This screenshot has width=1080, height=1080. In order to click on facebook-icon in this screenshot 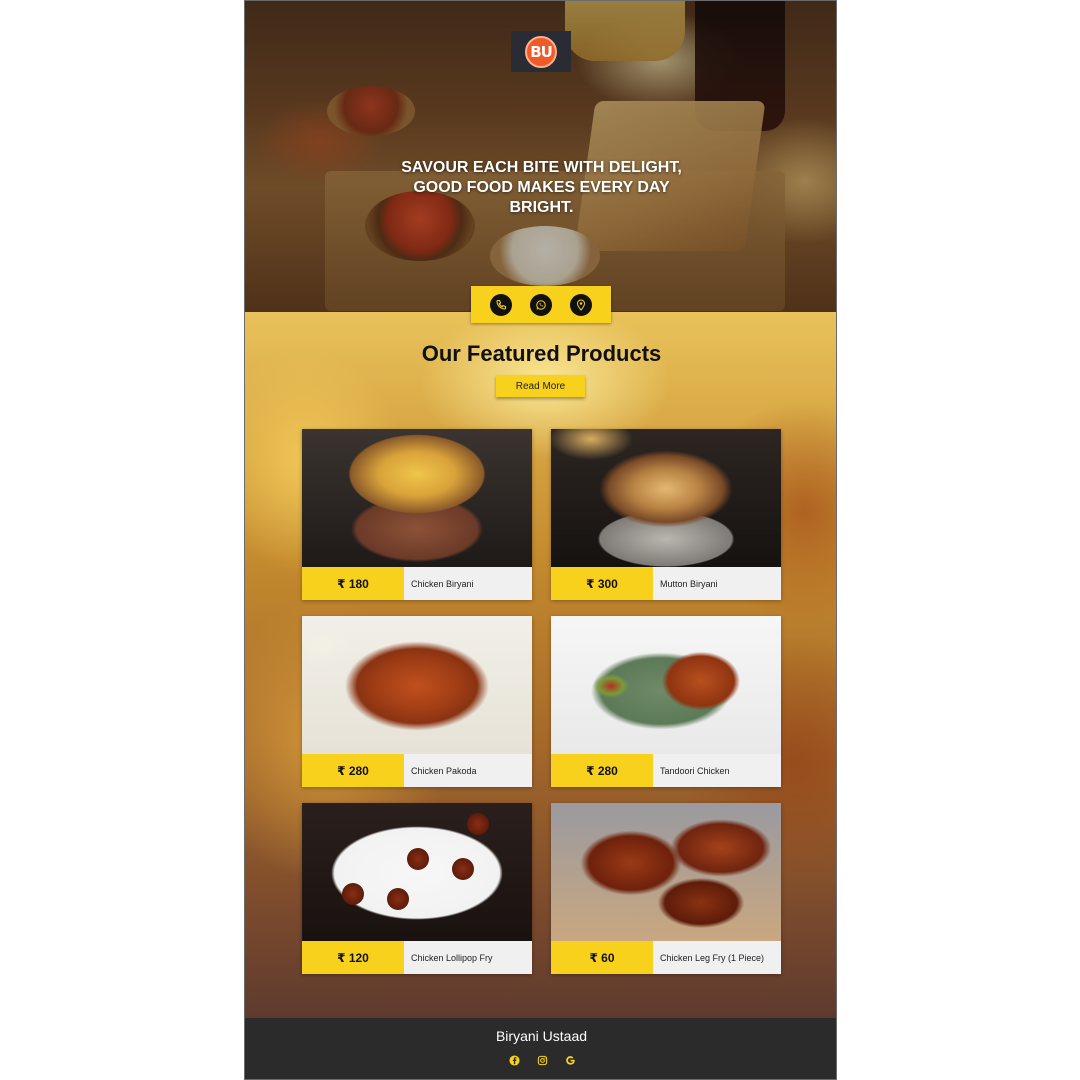, I will do `click(514, 1060)`.